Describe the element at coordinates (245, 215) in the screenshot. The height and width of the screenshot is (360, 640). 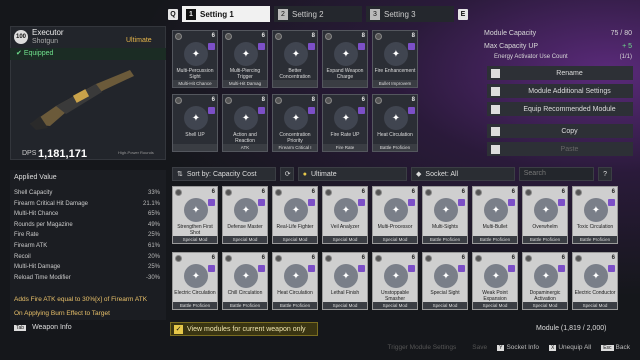
I see `module-card: 6 ✦ Defense Master Special Mod` at that location.